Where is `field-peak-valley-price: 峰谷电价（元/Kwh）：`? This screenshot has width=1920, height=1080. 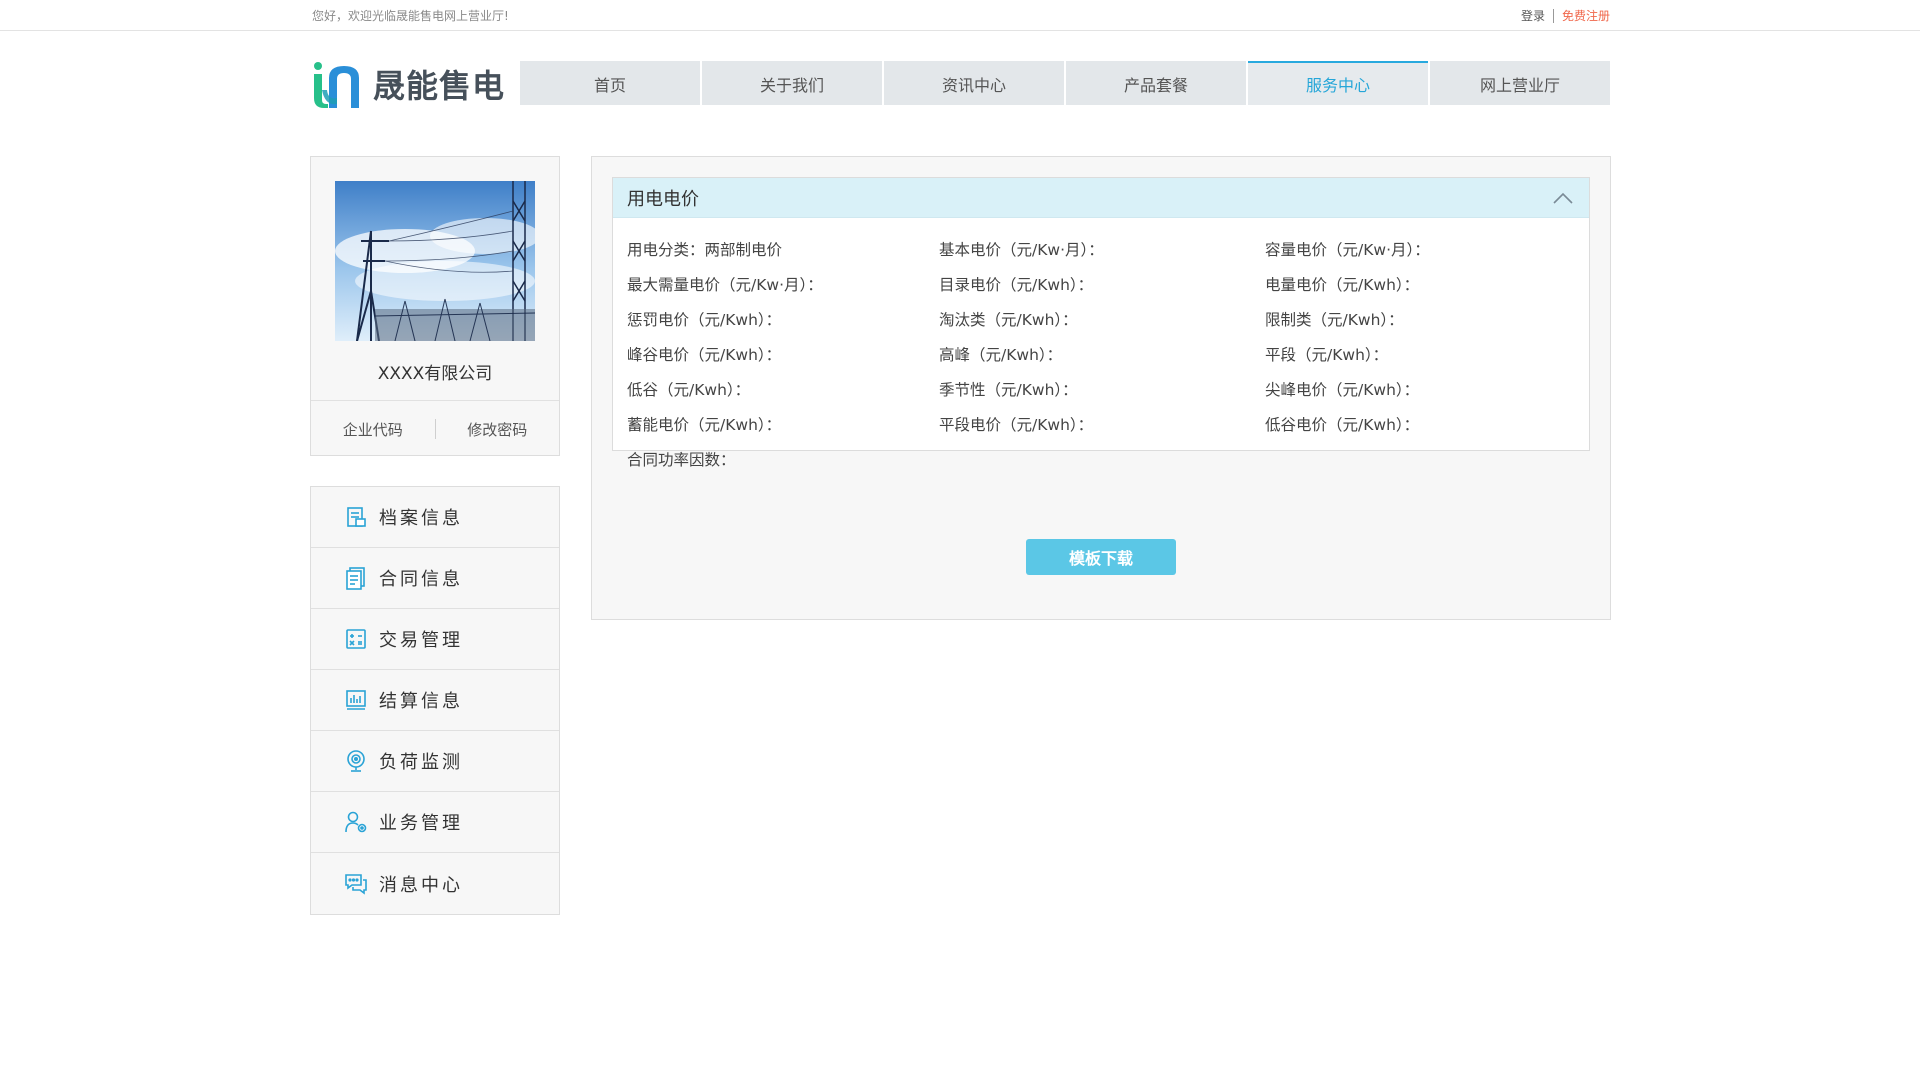
field-peak-valley-price: 峰谷电价（元/Kwh）： is located at coordinates (704, 355).